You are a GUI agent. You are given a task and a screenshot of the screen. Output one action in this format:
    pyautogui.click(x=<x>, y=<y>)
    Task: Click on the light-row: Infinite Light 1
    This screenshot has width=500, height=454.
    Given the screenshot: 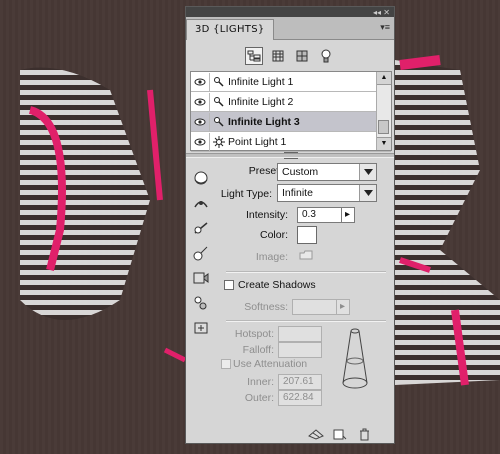 What is the action you would take?
    pyautogui.click(x=291, y=82)
    